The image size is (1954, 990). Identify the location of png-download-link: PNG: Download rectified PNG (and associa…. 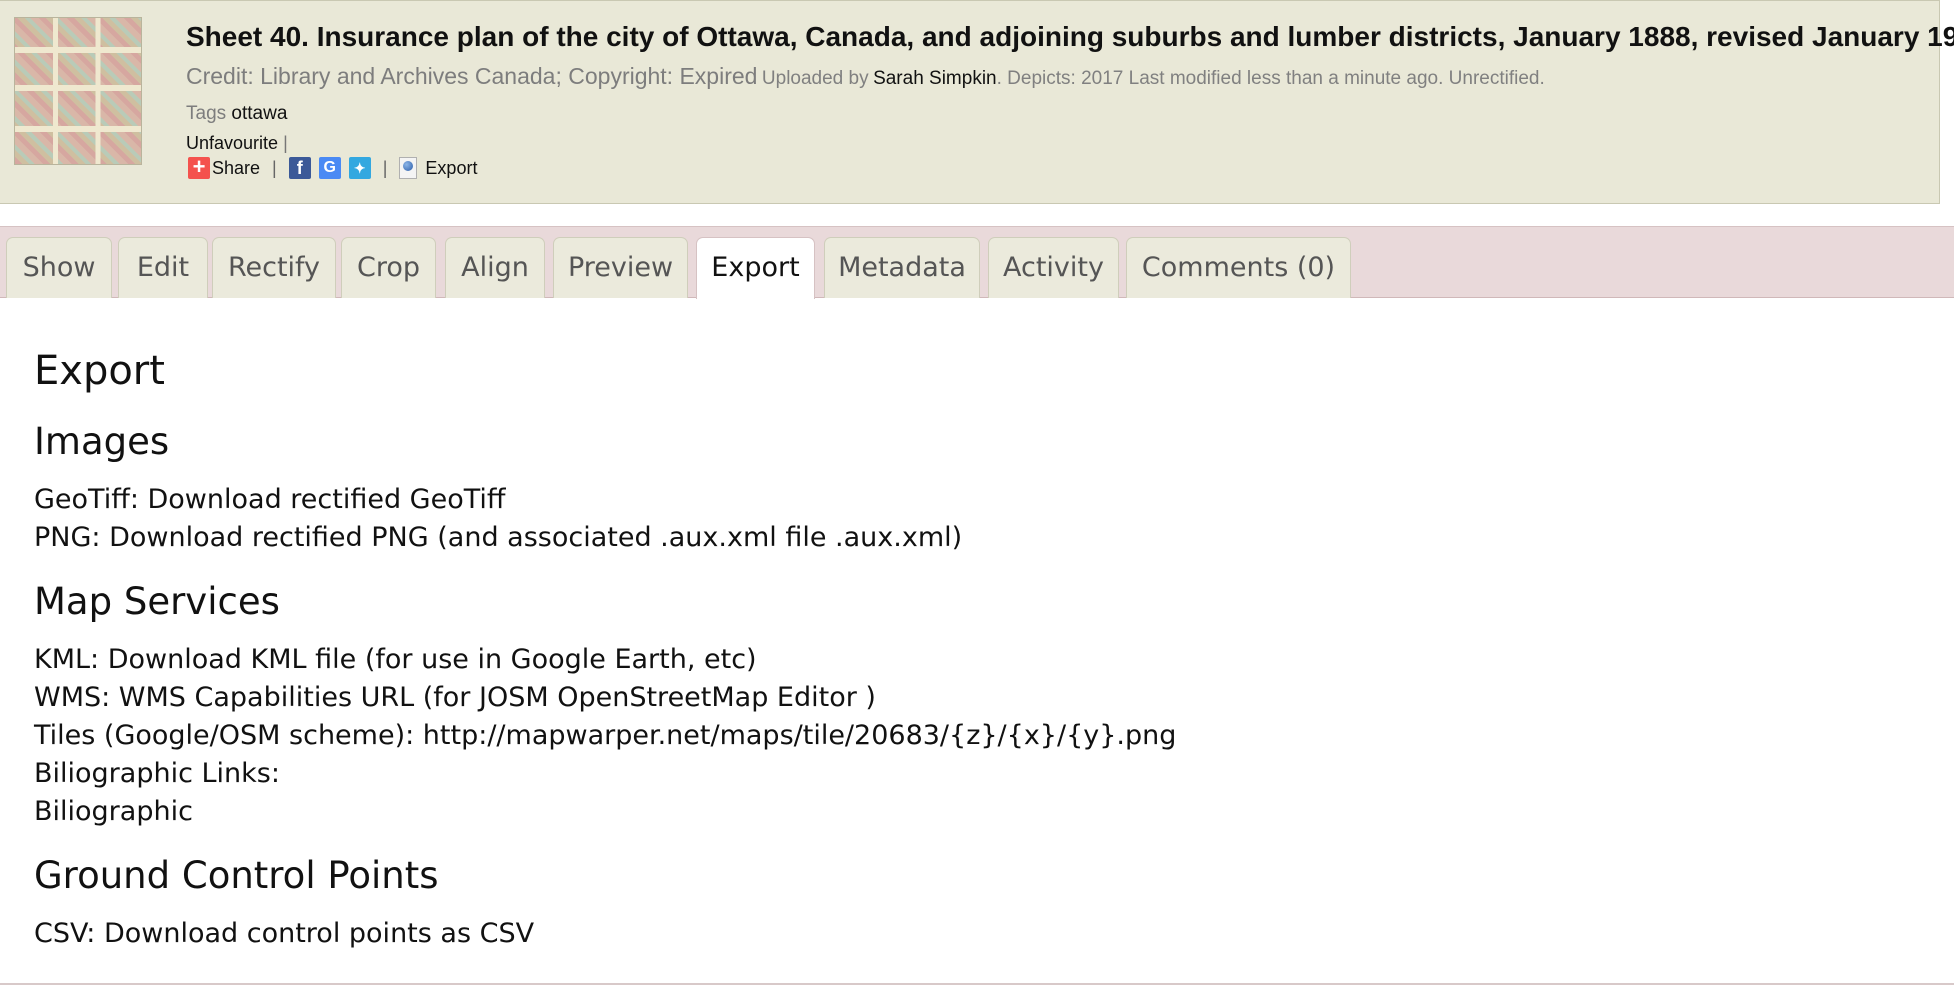
(498, 537).